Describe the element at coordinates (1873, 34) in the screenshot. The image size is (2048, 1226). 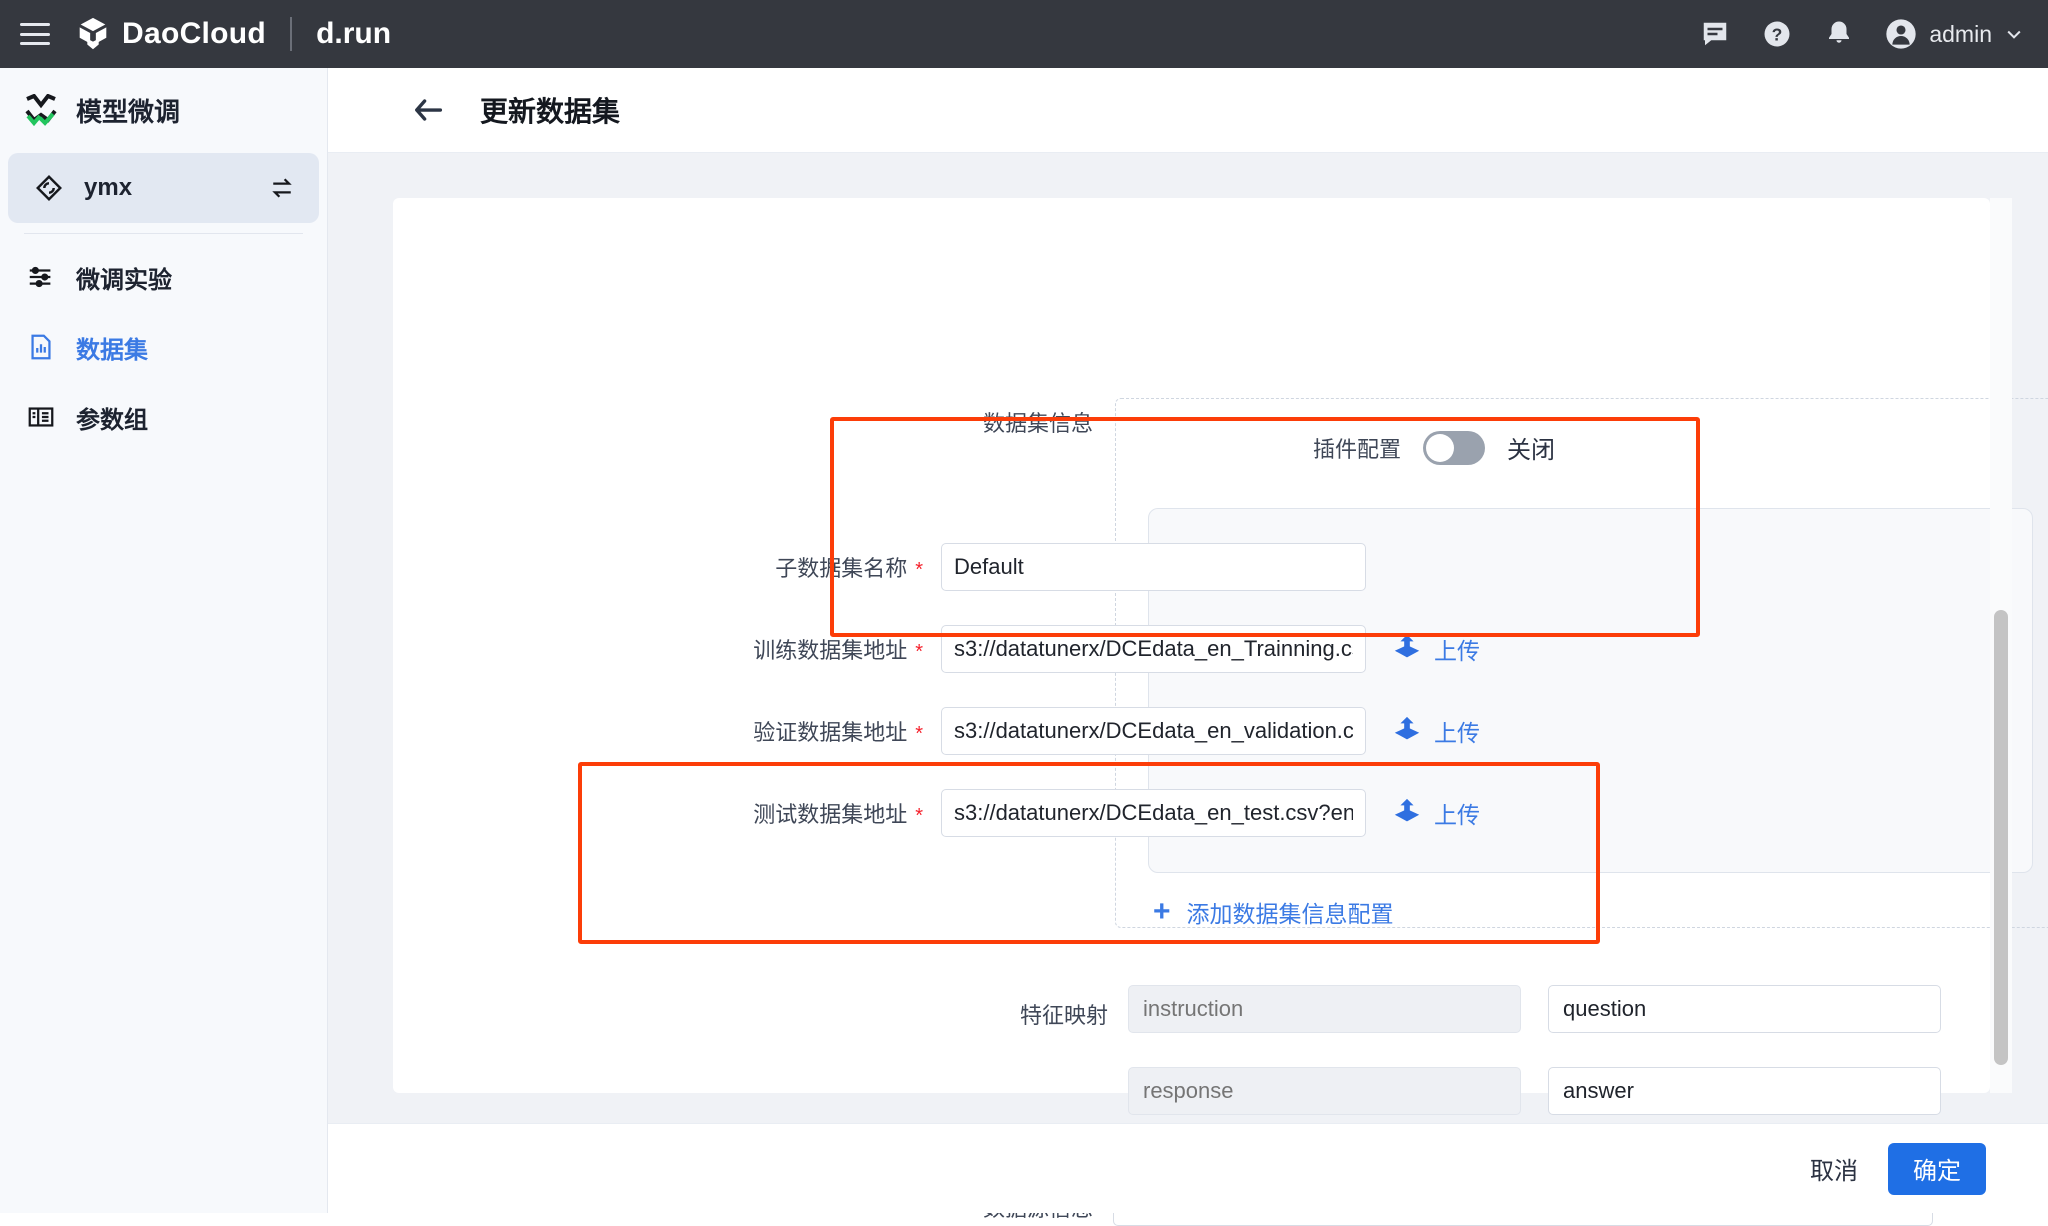
I see `header-actions: ? admin` at that location.